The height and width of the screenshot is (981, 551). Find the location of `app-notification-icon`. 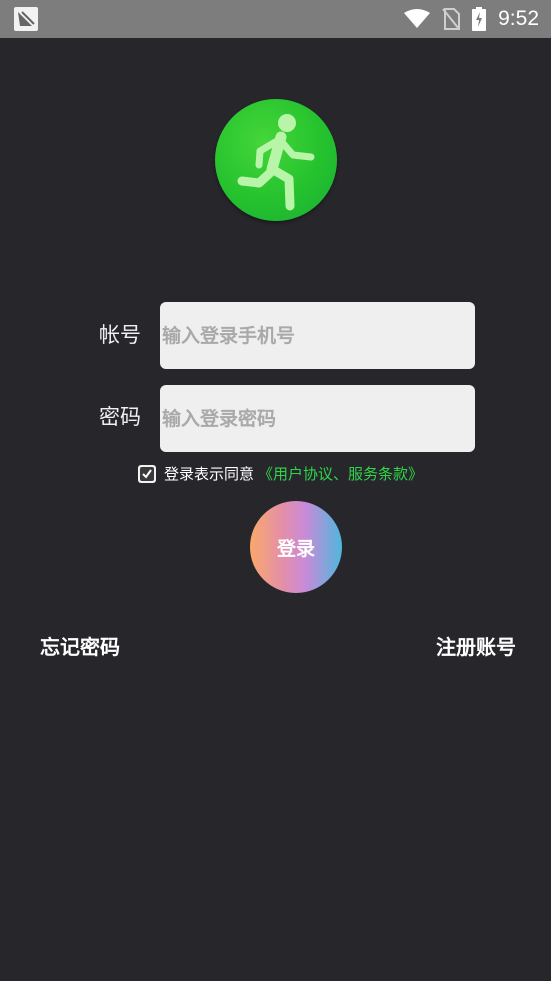

app-notification-icon is located at coordinates (26, 19).